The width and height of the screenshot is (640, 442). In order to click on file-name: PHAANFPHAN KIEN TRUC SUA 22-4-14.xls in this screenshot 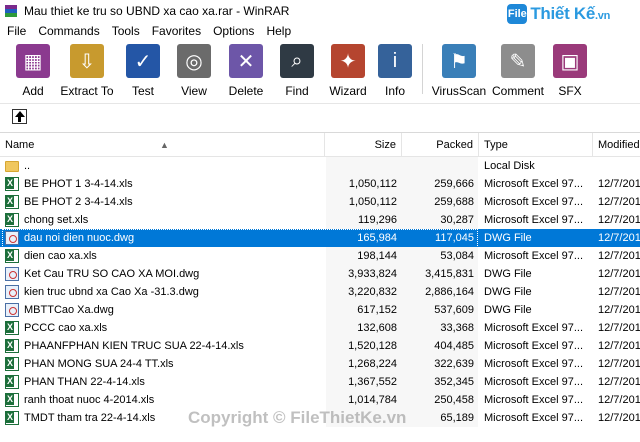, I will do `click(134, 346)`.